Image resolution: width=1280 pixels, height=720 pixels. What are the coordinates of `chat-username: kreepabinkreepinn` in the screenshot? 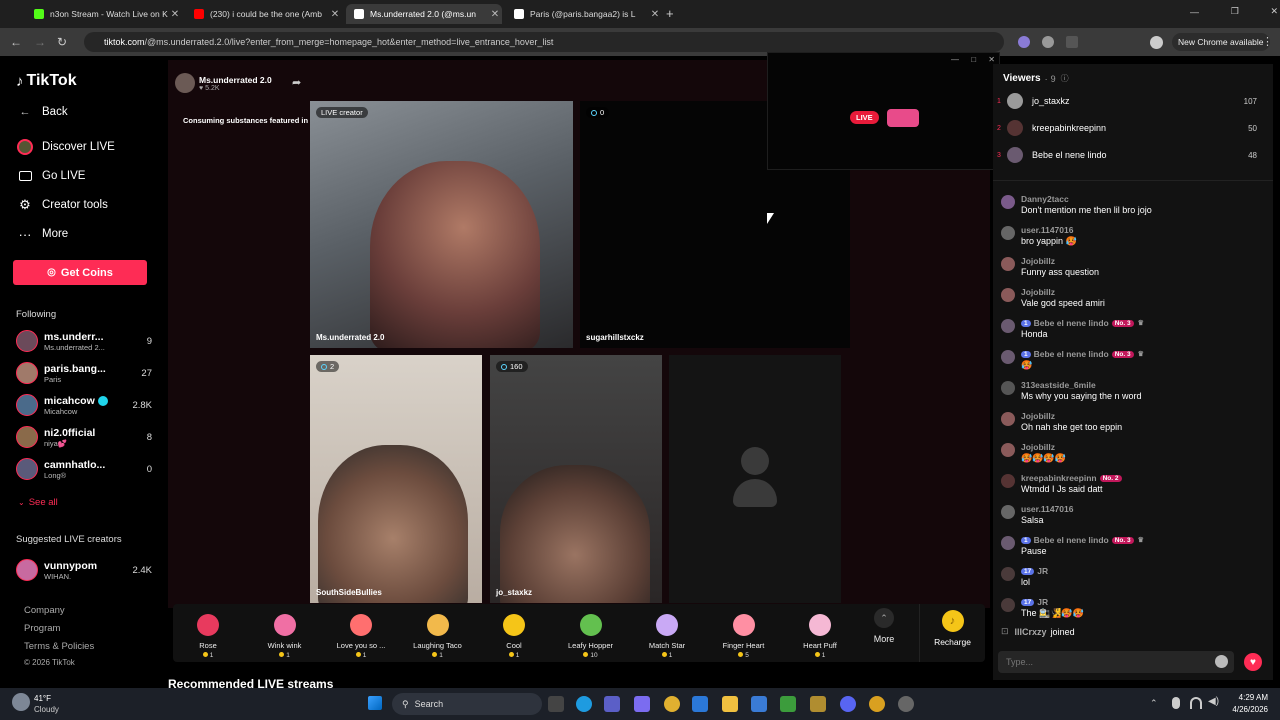 It's located at (1059, 478).